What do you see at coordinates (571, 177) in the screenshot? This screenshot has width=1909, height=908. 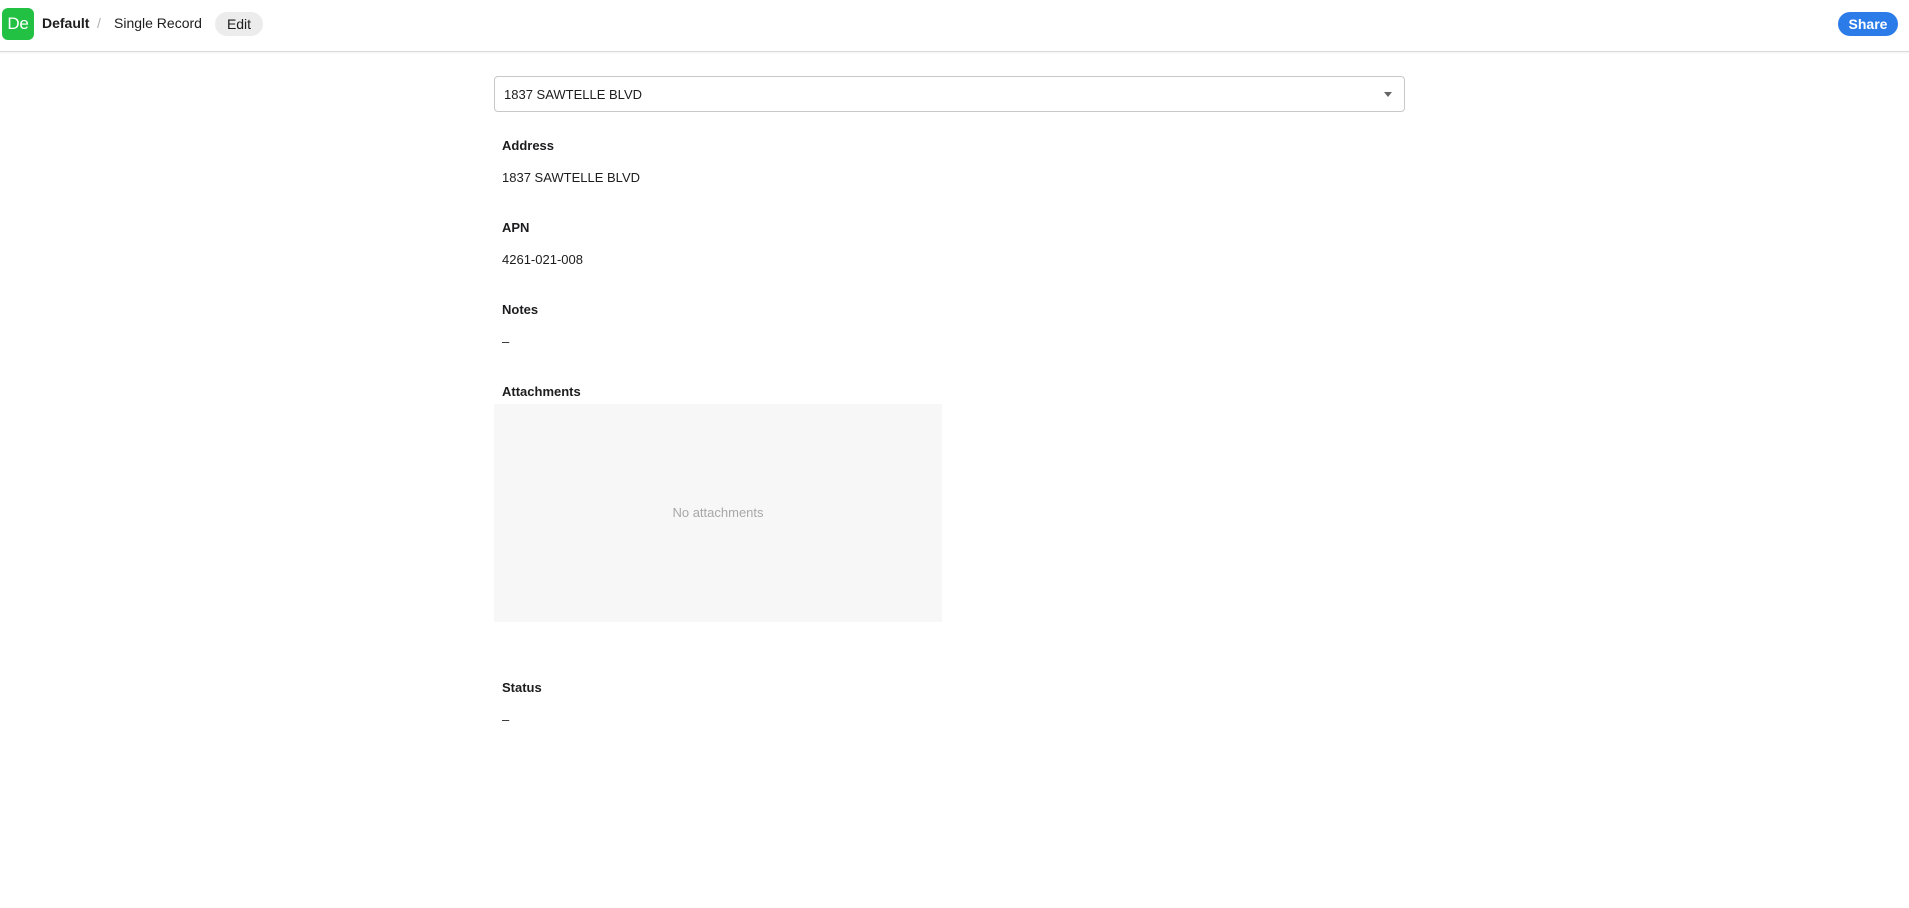 I see `address-value: 1837 SAWTELLE BLVD` at bounding box center [571, 177].